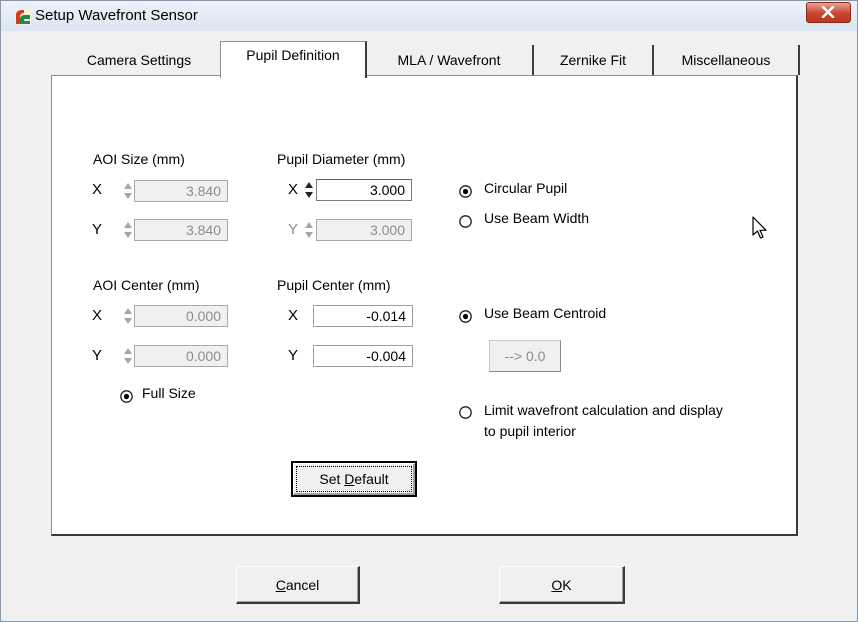 Image resolution: width=858 pixels, height=622 pixels. Describe the element at coordinates (545, 313) in the screenshot. I see `use-beam-centroid-label: Use Beam Centroid` at that location.